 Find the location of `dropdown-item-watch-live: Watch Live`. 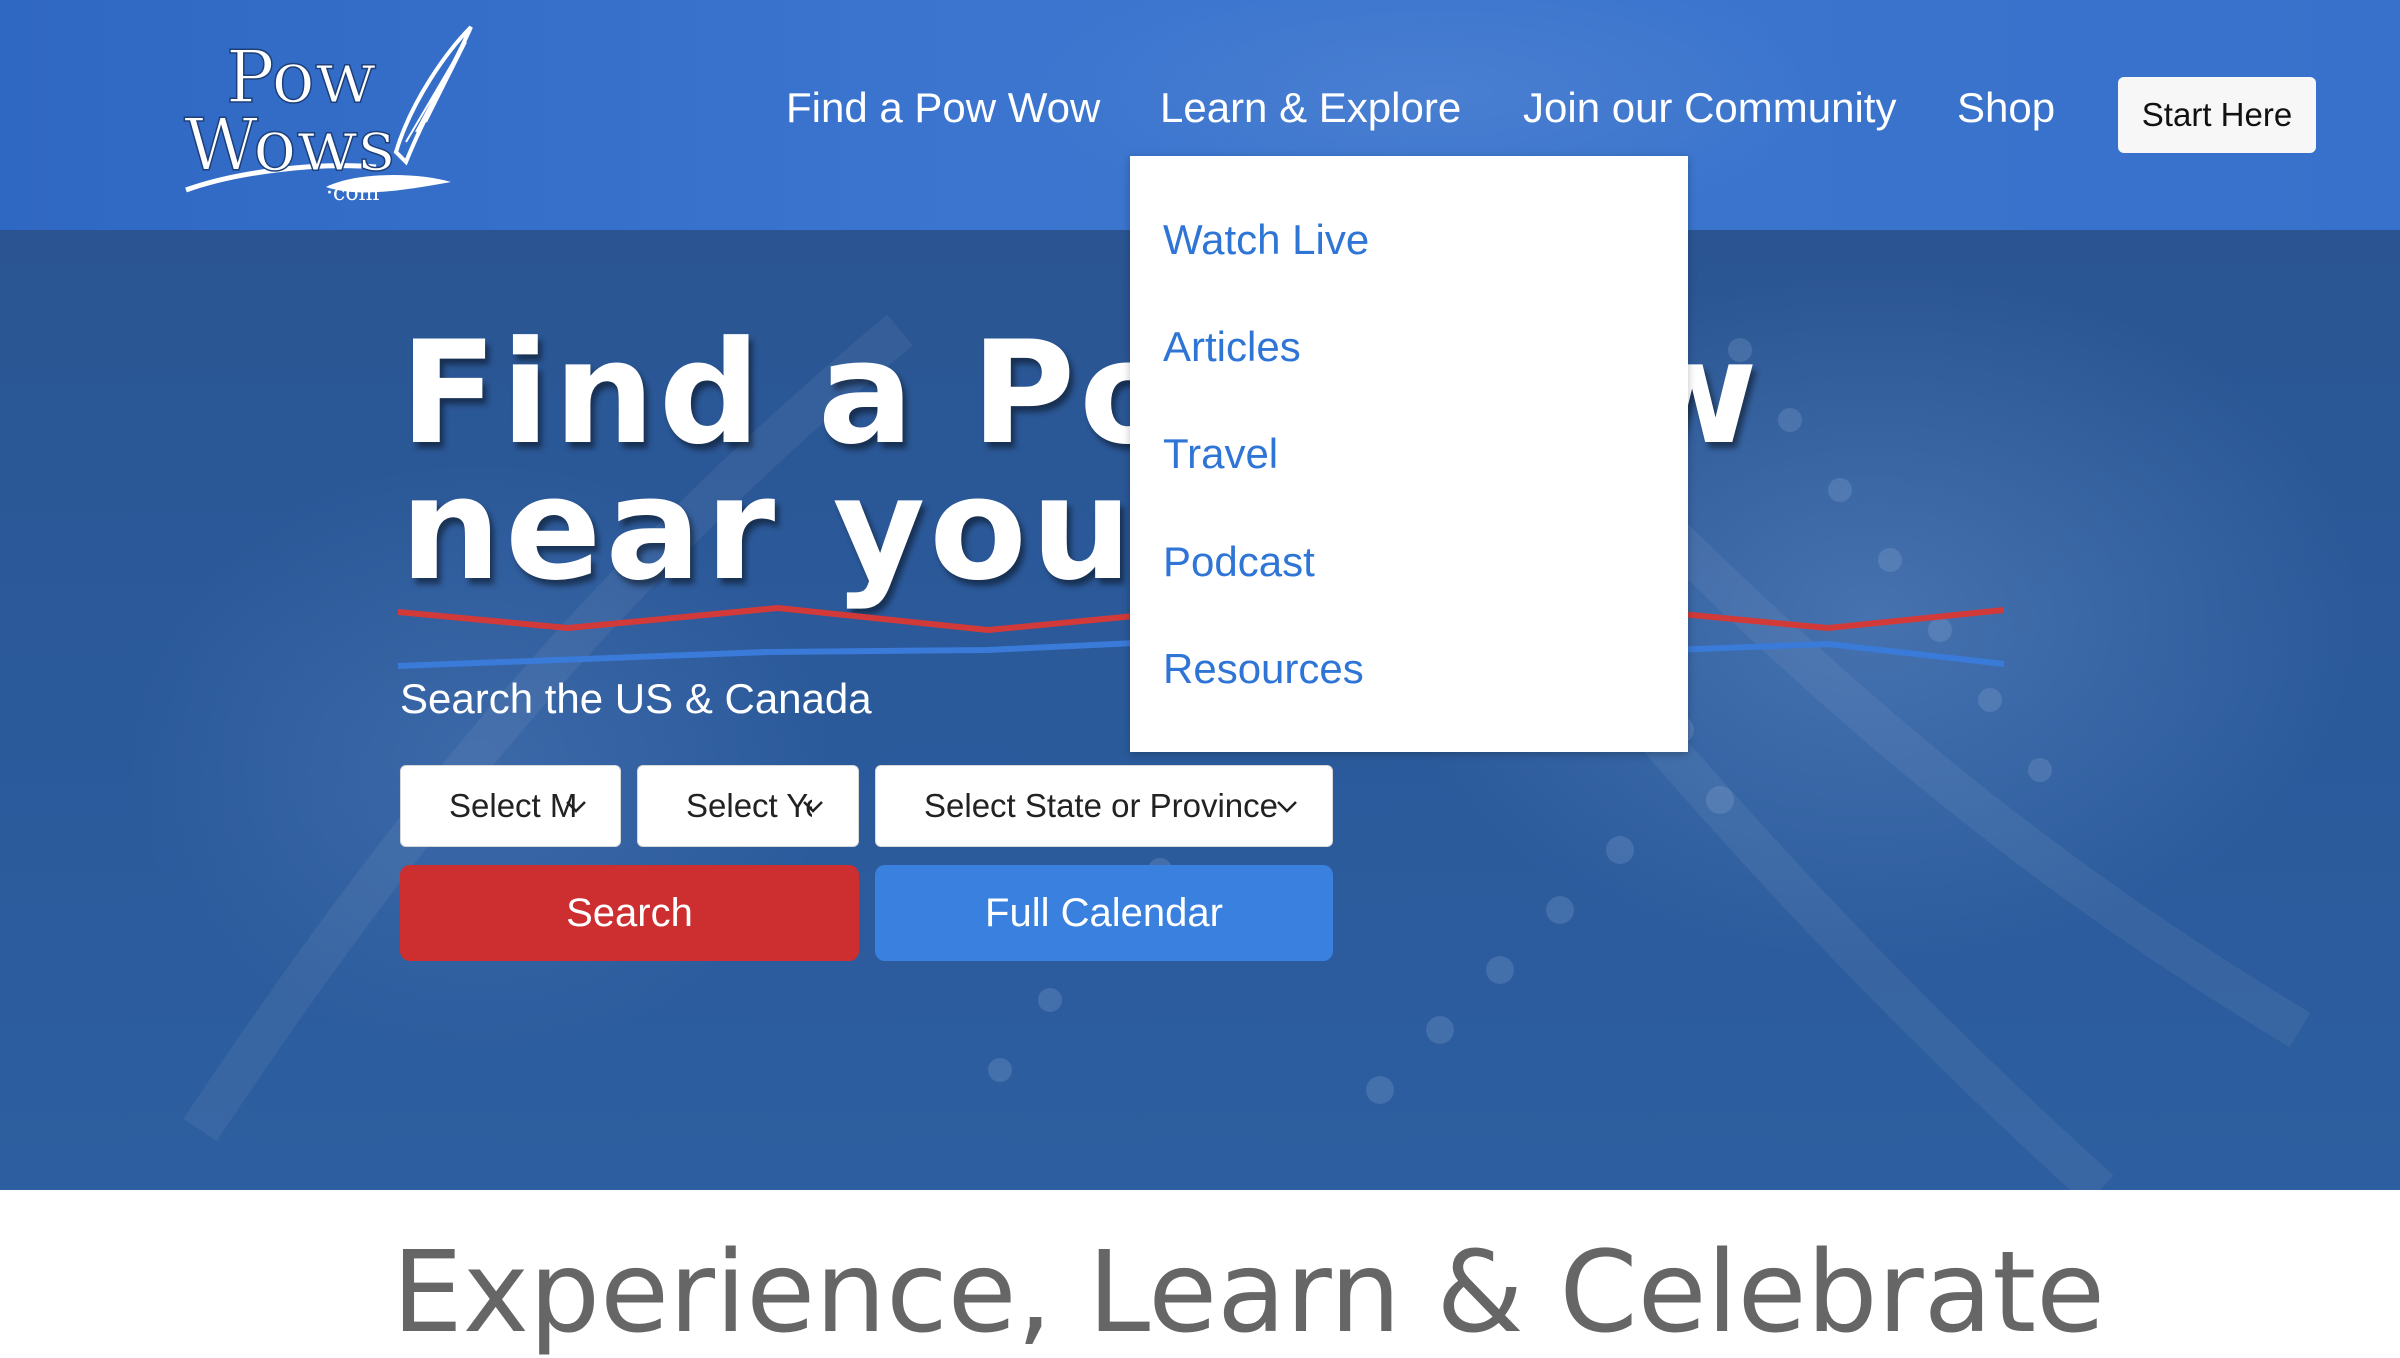

dropdown-item-watch-live: Watch Live is located at coordinates (1266, 240).